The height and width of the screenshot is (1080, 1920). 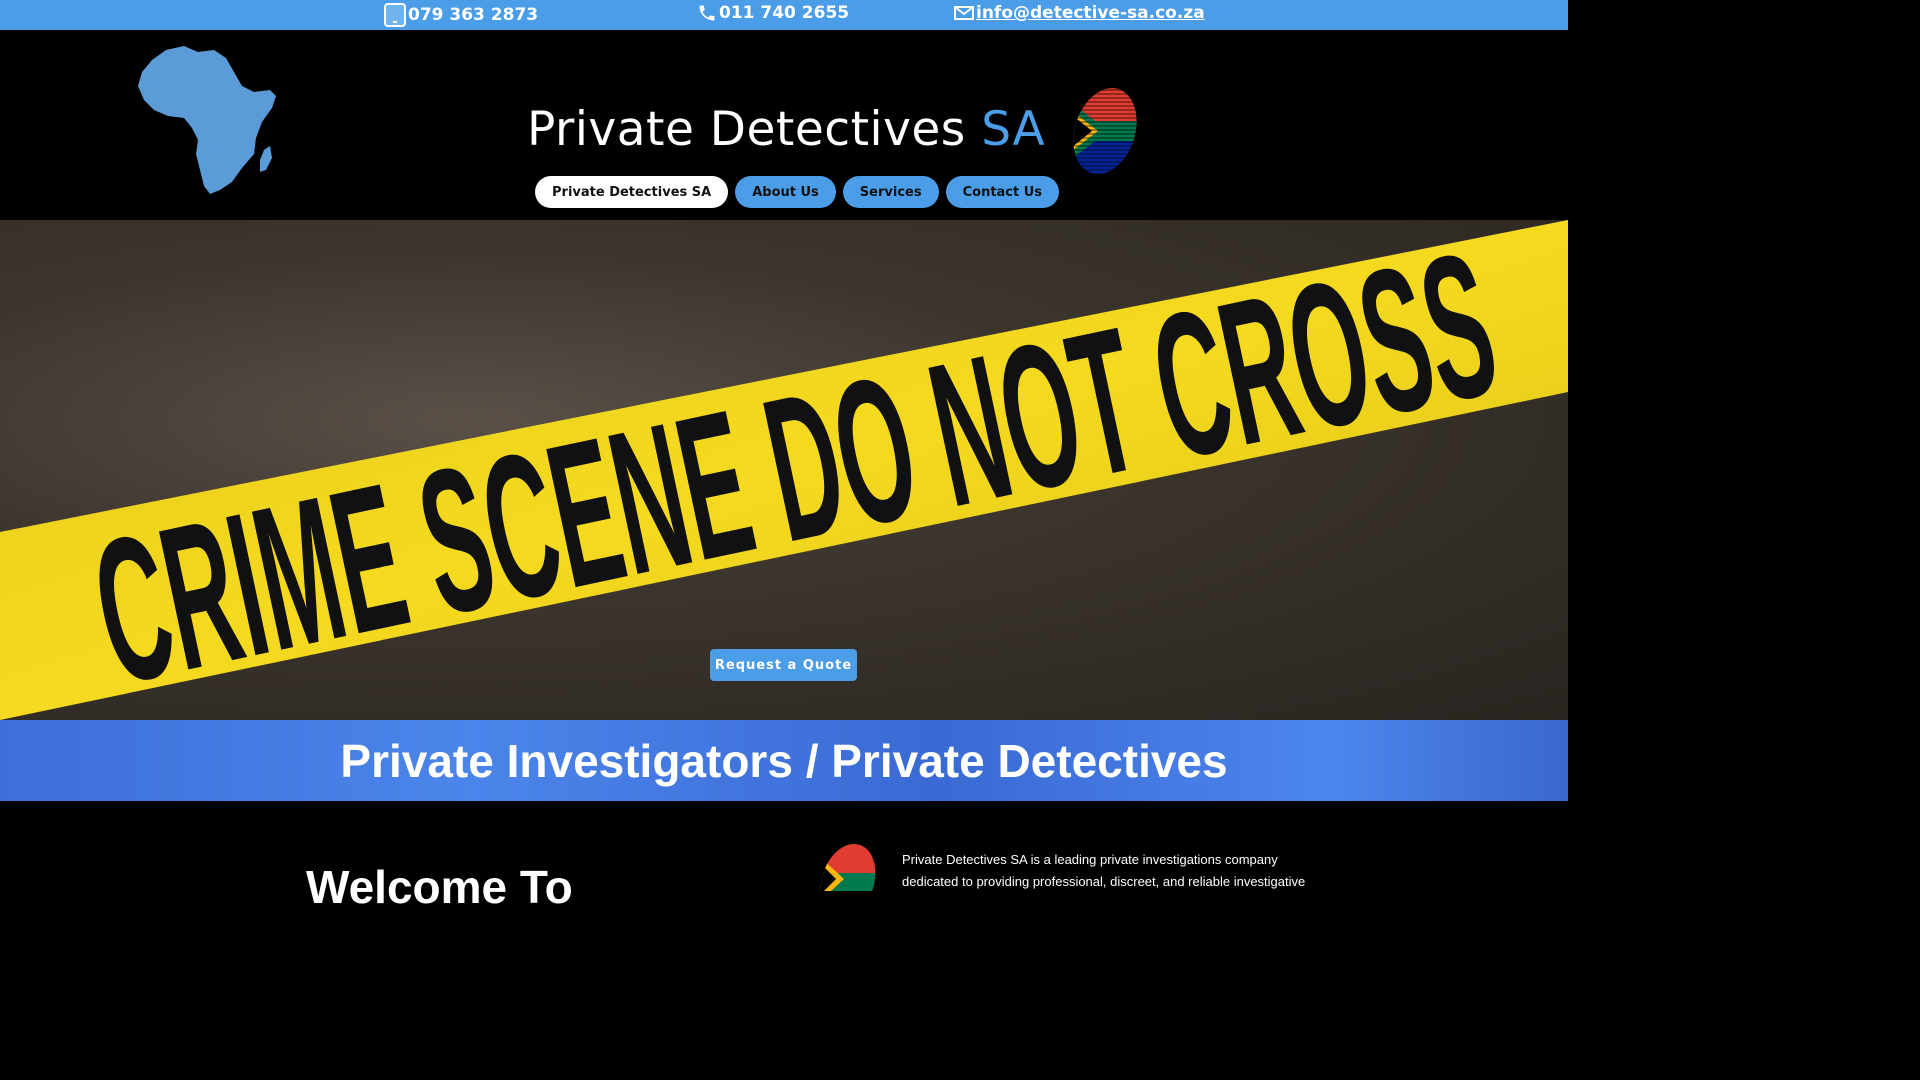 I want to click on welcome-heading: Welcome To, so click(x=439, y=887).